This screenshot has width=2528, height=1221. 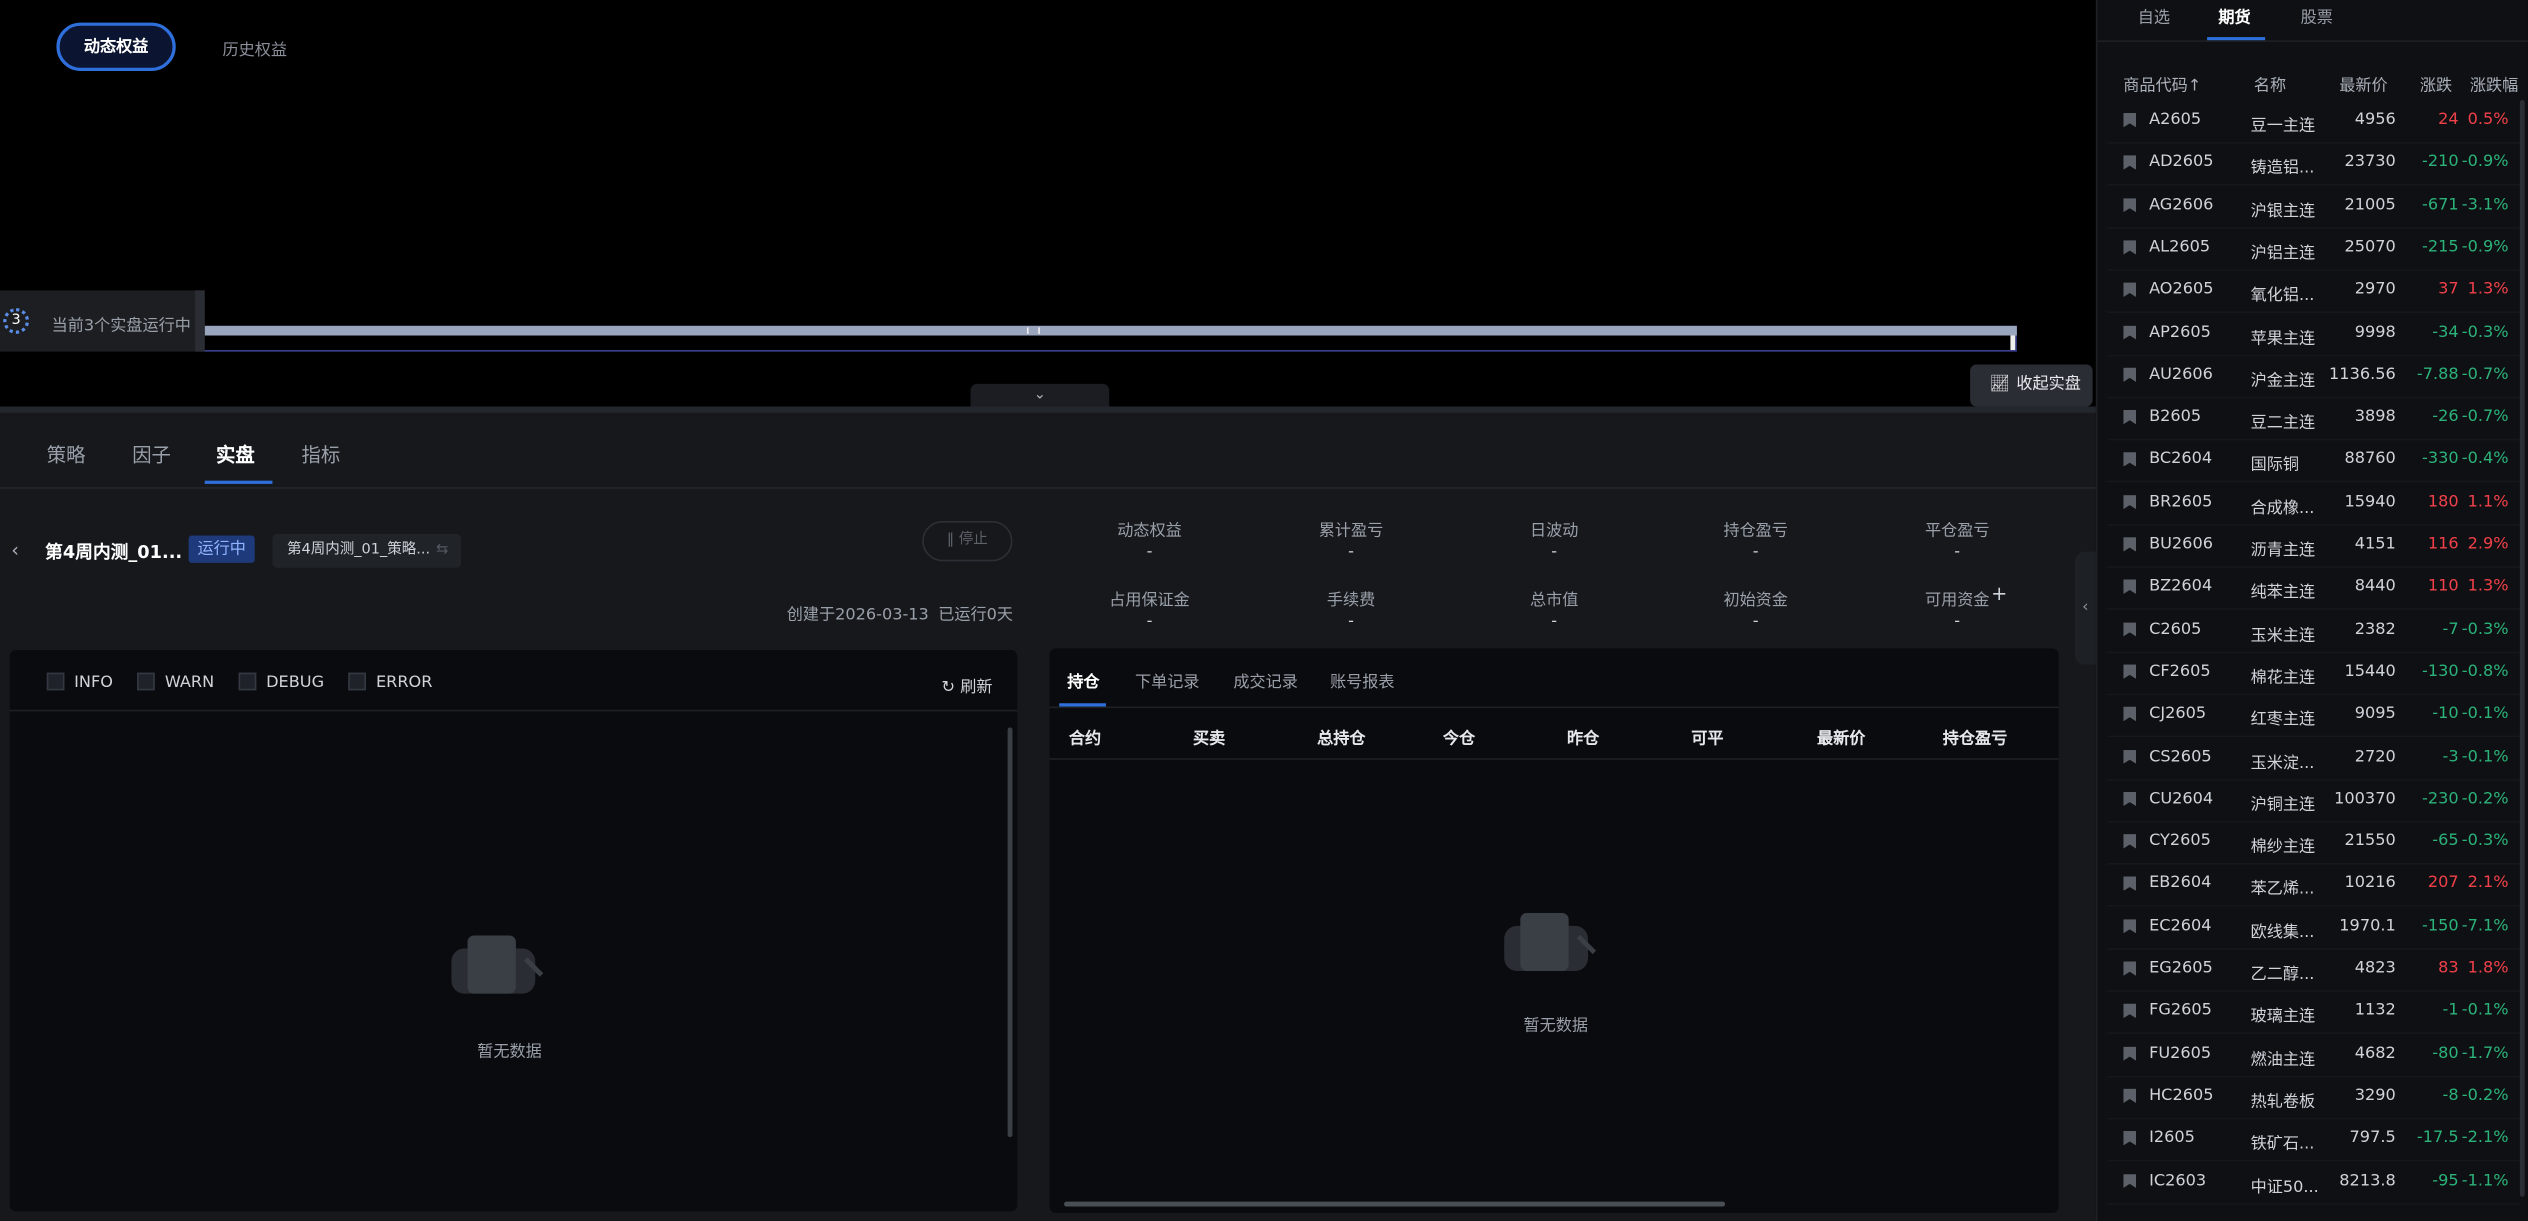 I want to click on tab-dynamic-equity: 动态权益, so click(x=116, y=46).